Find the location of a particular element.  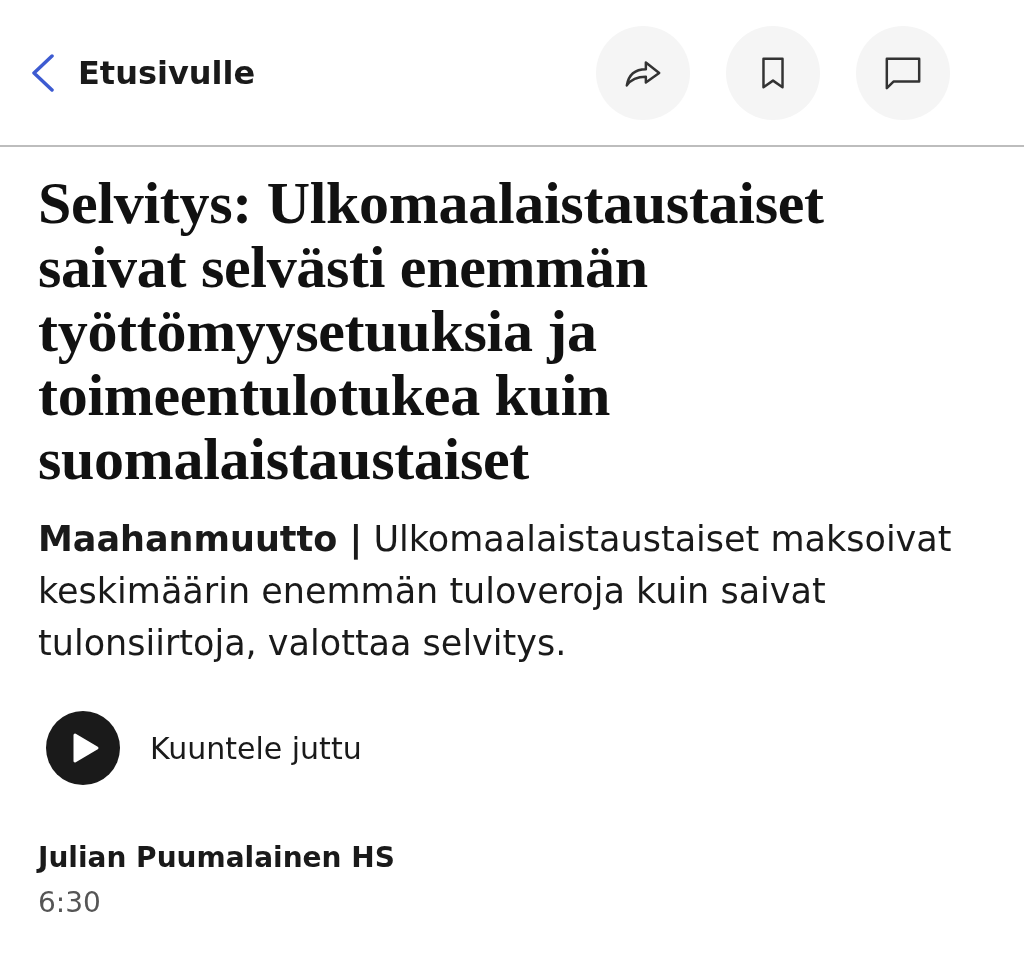

play-icon is located at coordinates (83, 748).